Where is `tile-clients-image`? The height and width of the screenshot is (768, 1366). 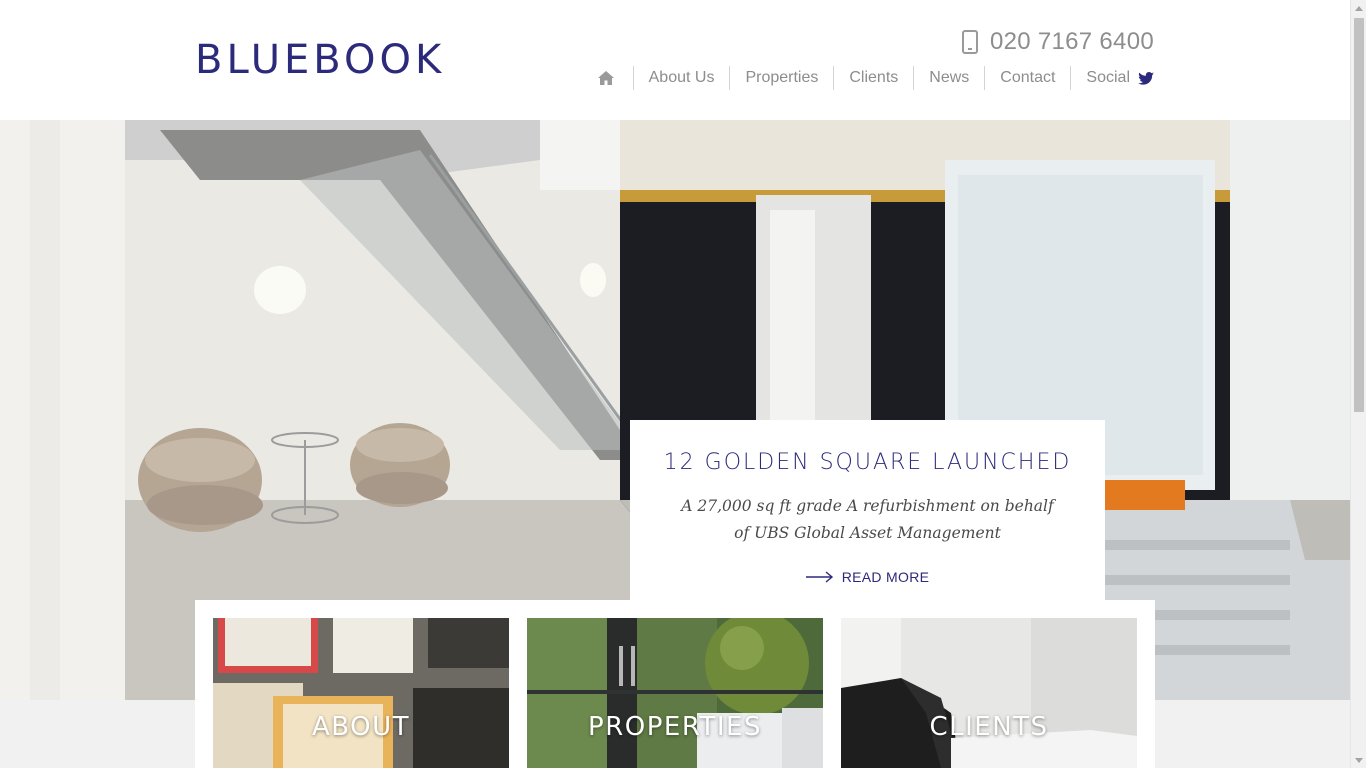 tile-clients-image is located at coordinates (989, 693).